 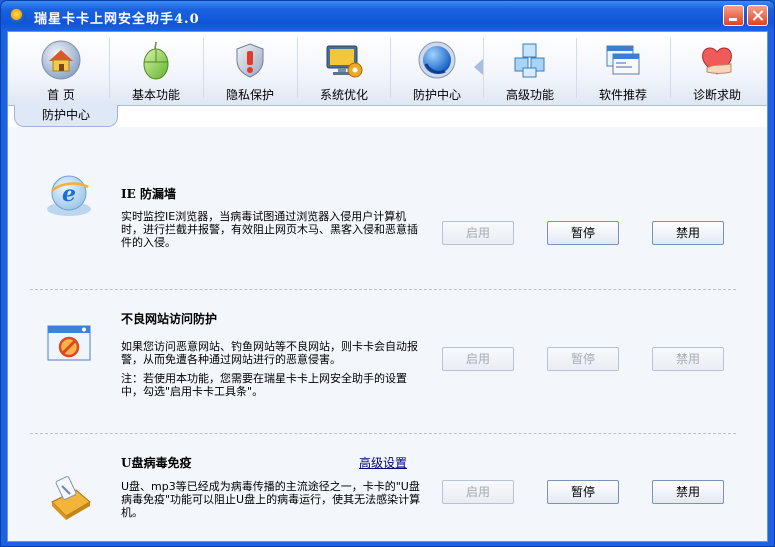 I want to click on home-icon, so click(x=61, y=60).